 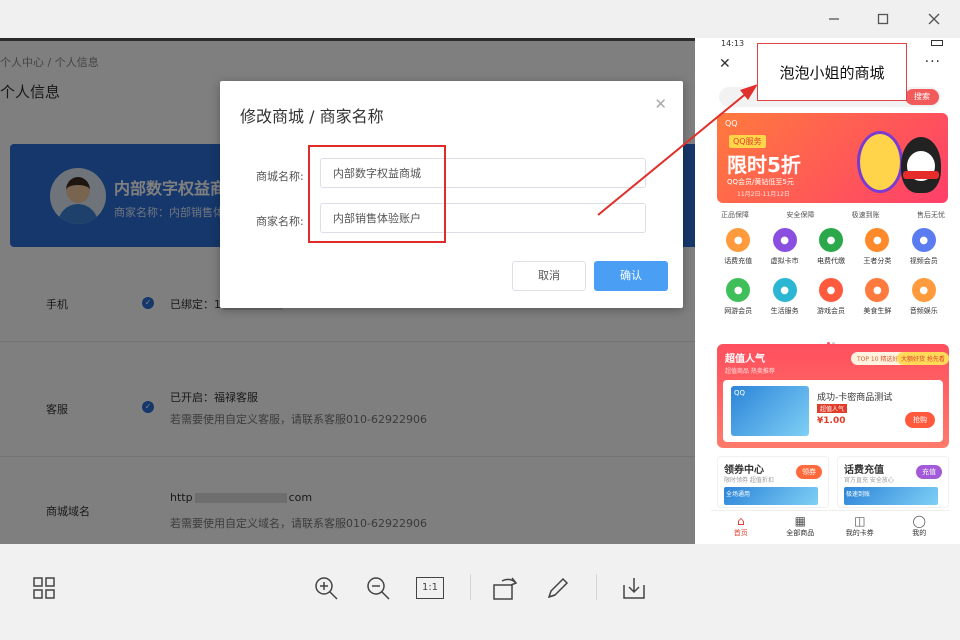 What do you see at coordinates (923, 311) in the screenshot?
I see `category-label: 音频娱乐` at bounding box center [923, 311].